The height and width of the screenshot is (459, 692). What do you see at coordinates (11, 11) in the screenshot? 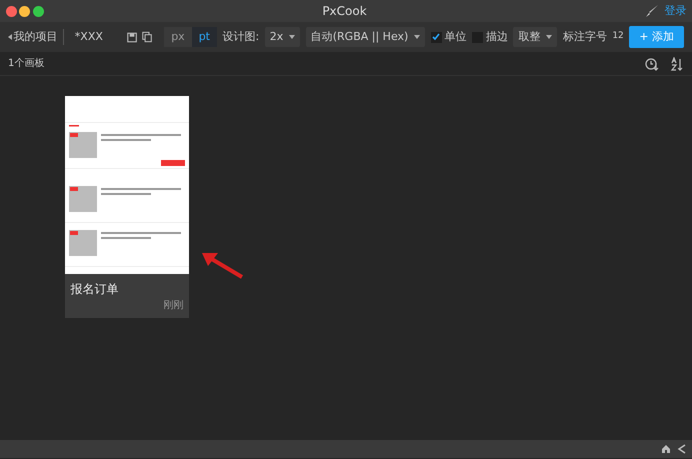
I see `close-button` at bounding box center [11, 11].